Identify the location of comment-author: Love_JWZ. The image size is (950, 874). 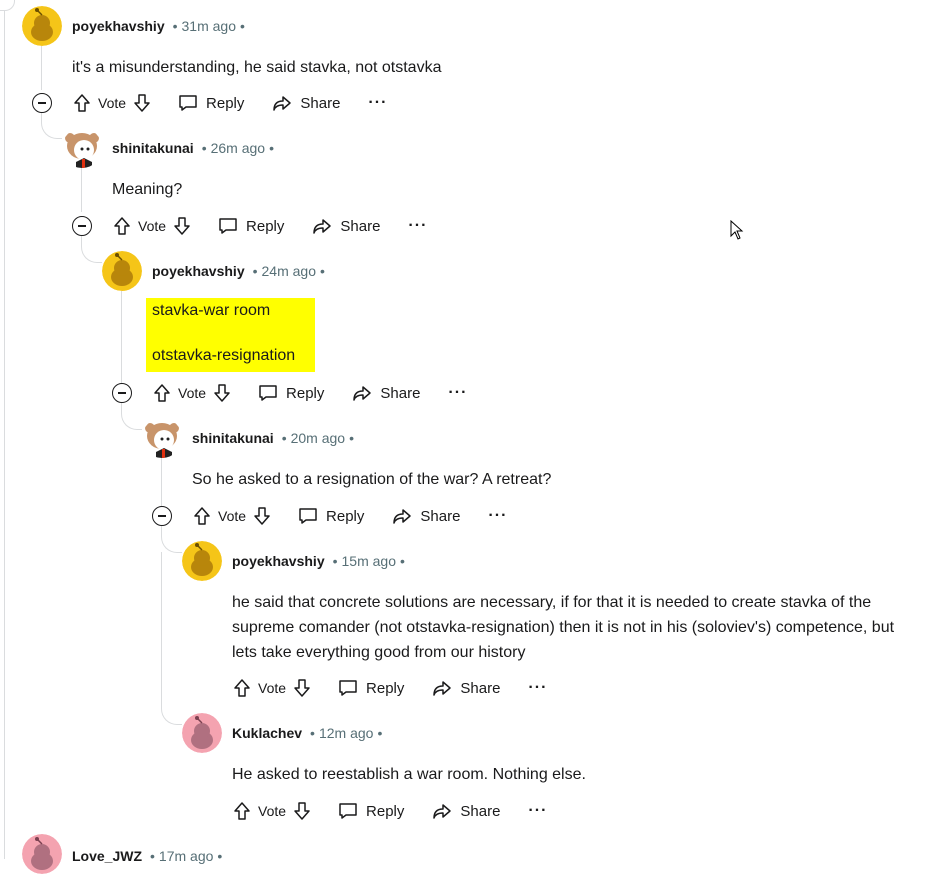
(107, 856).